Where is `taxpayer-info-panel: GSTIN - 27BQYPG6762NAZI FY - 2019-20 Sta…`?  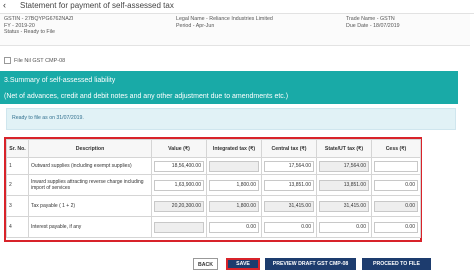 taxpayer-info-panel: GSTIN - 27BQYPG6762NAZI FY - 2019-20 Sta… is located at coordinates (235, 30).